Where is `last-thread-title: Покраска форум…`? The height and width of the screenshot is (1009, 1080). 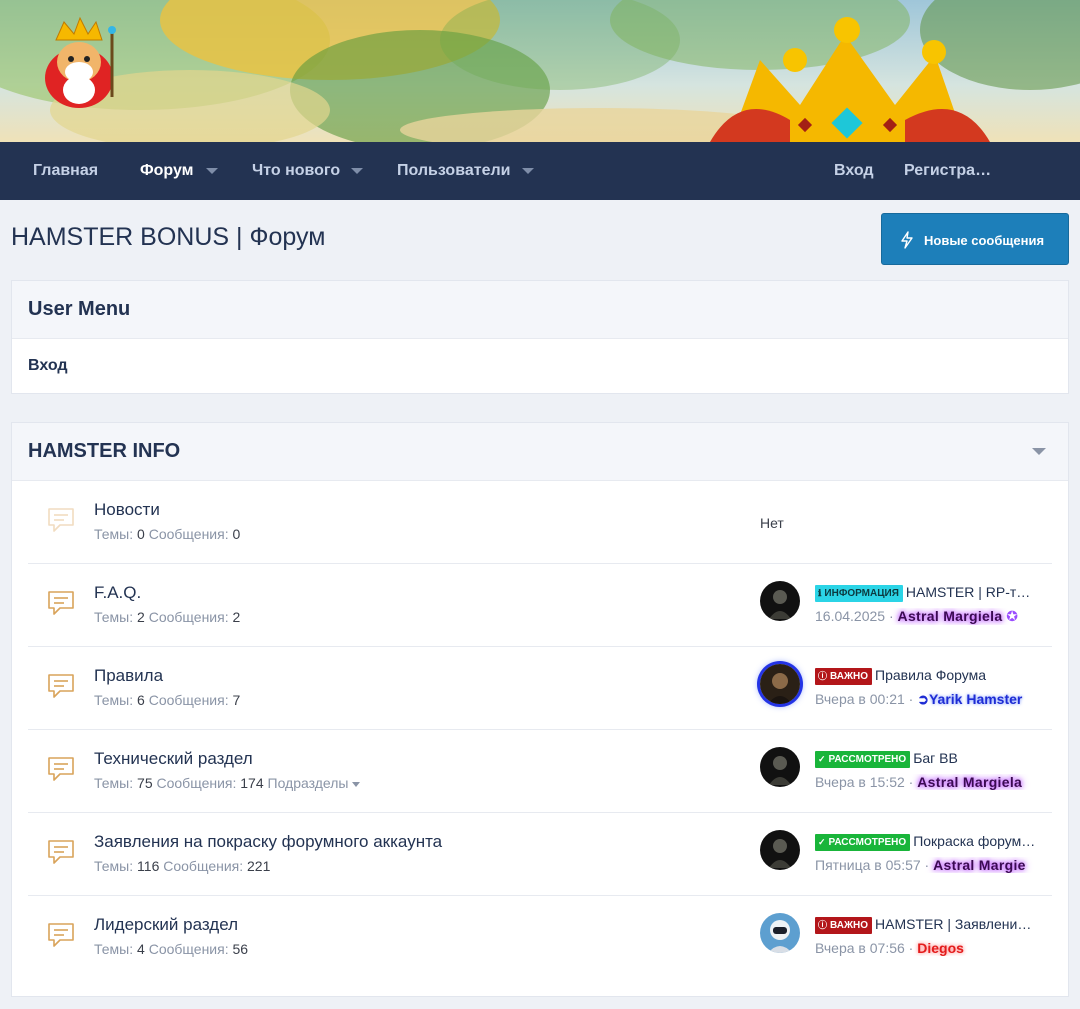 last-thread-title: Покраска форум… is located at coordinates (974, 841).